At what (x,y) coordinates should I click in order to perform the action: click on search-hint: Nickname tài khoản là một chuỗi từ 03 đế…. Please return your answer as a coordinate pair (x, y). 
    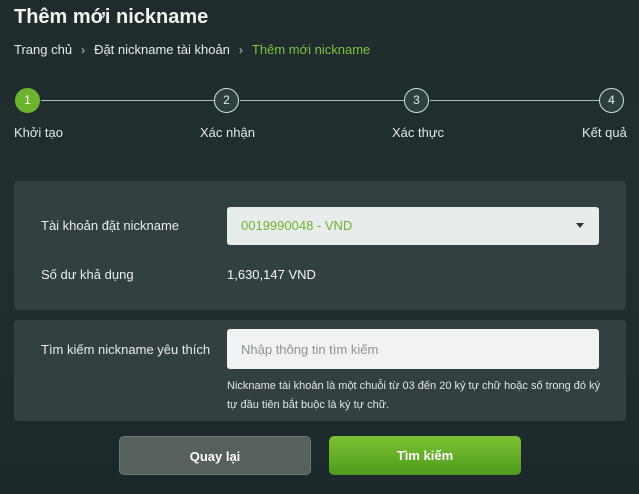
    Looking at the image, I should click on (414, 395).